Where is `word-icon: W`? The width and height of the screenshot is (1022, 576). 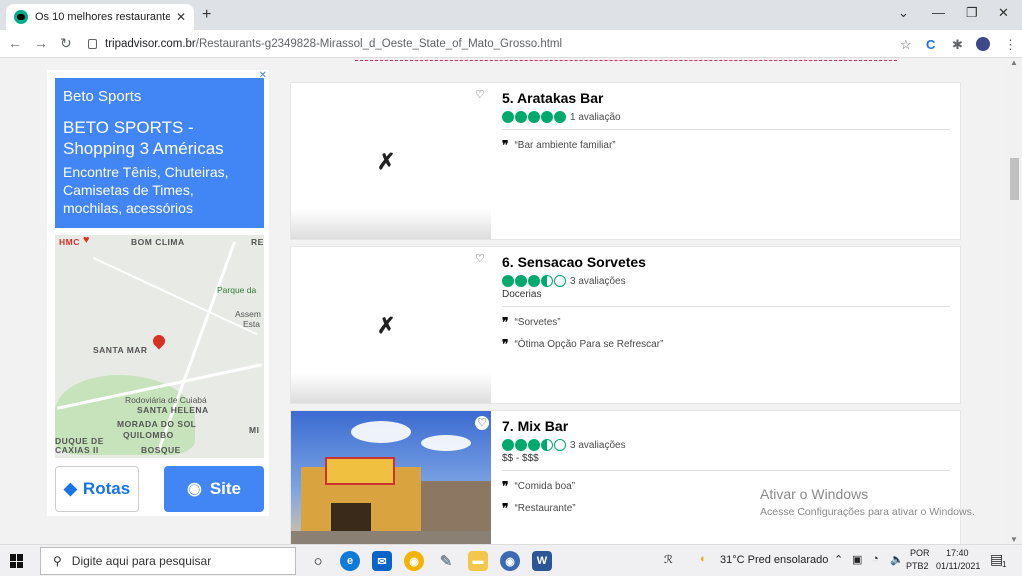 word-icon: W is located at coordinates (542, 561).